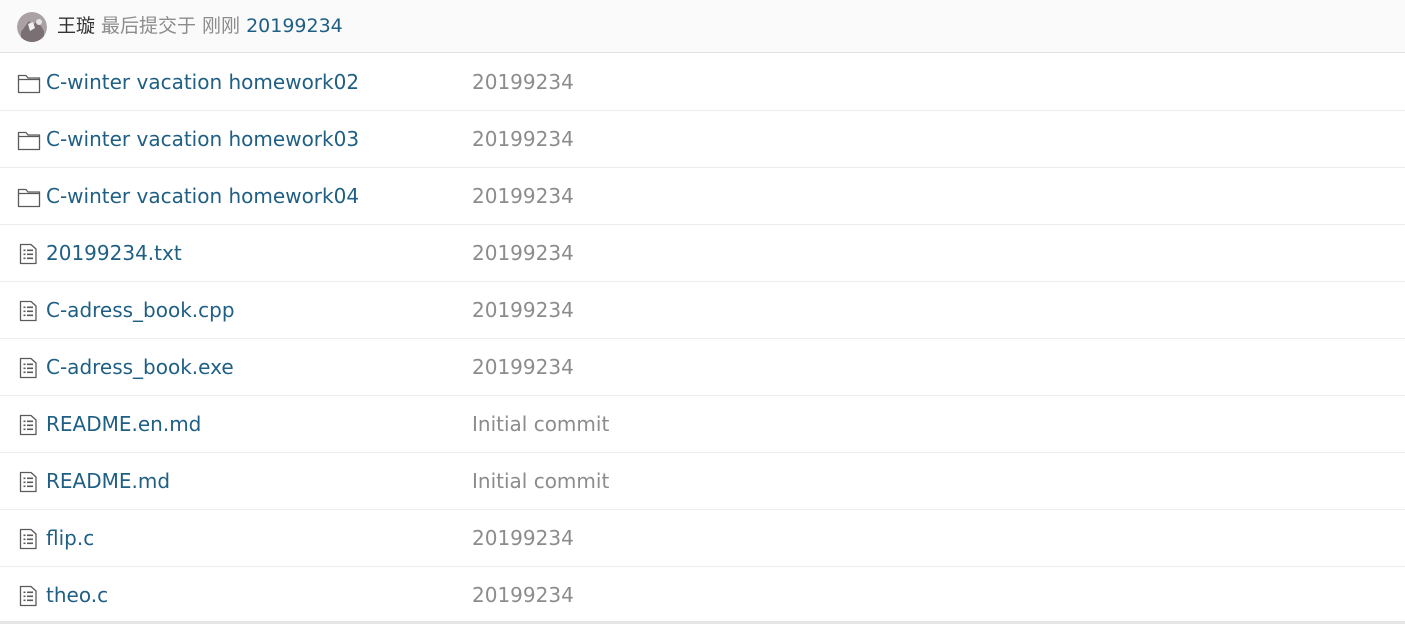  What do you see at coordinates (702, 424) in the screenshot?
I see `file-row: README.en.md Initial commit` at bounding box center [702, 424].